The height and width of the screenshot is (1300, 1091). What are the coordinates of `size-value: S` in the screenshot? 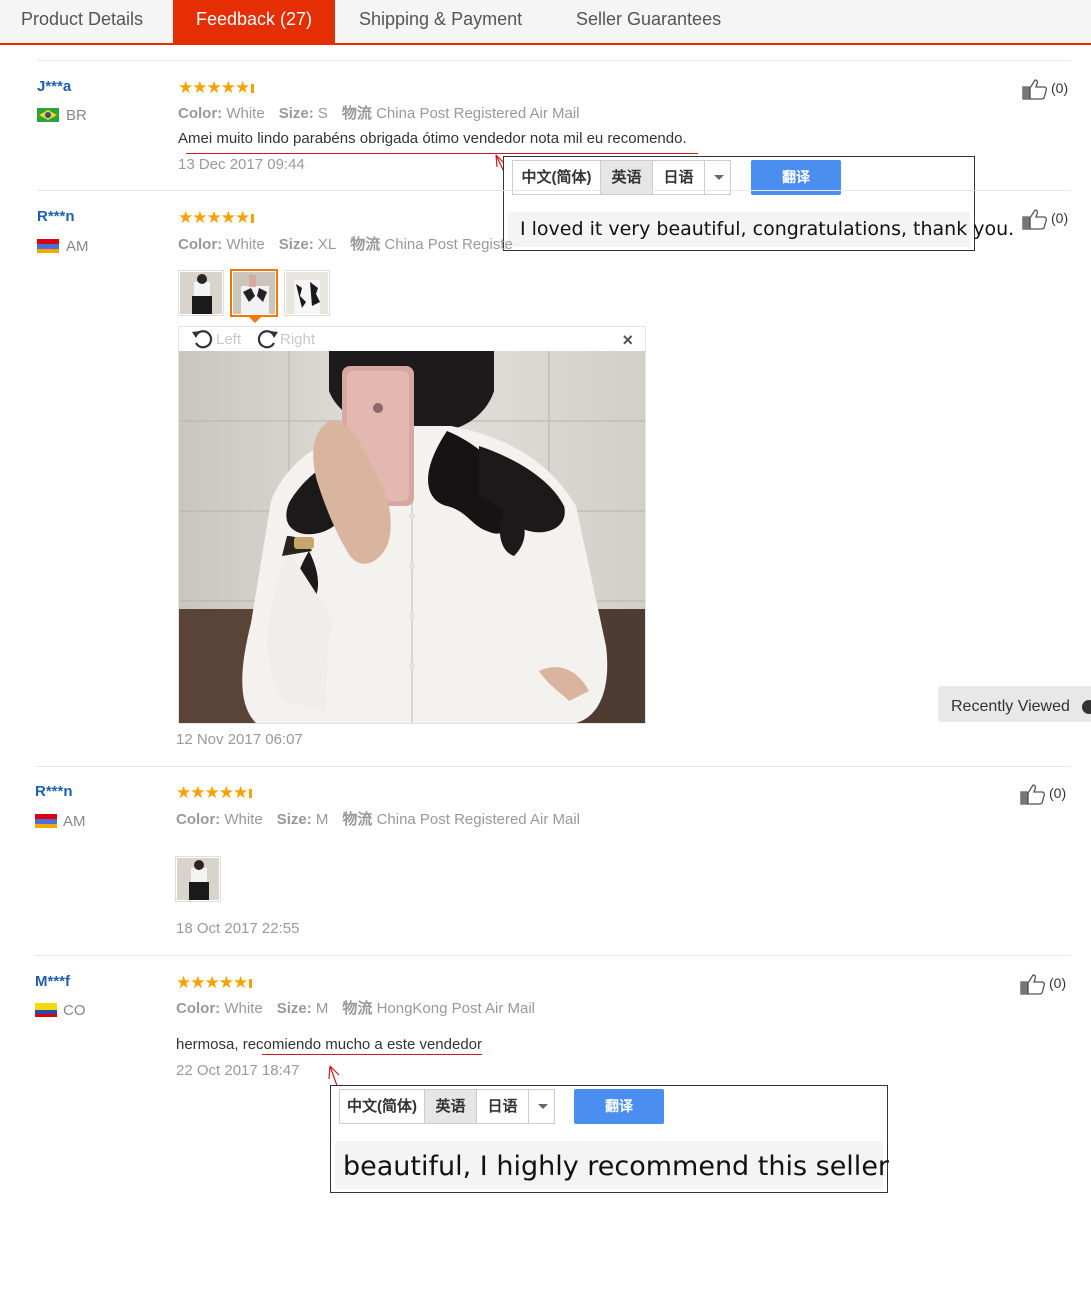 It's located at (322, 113).